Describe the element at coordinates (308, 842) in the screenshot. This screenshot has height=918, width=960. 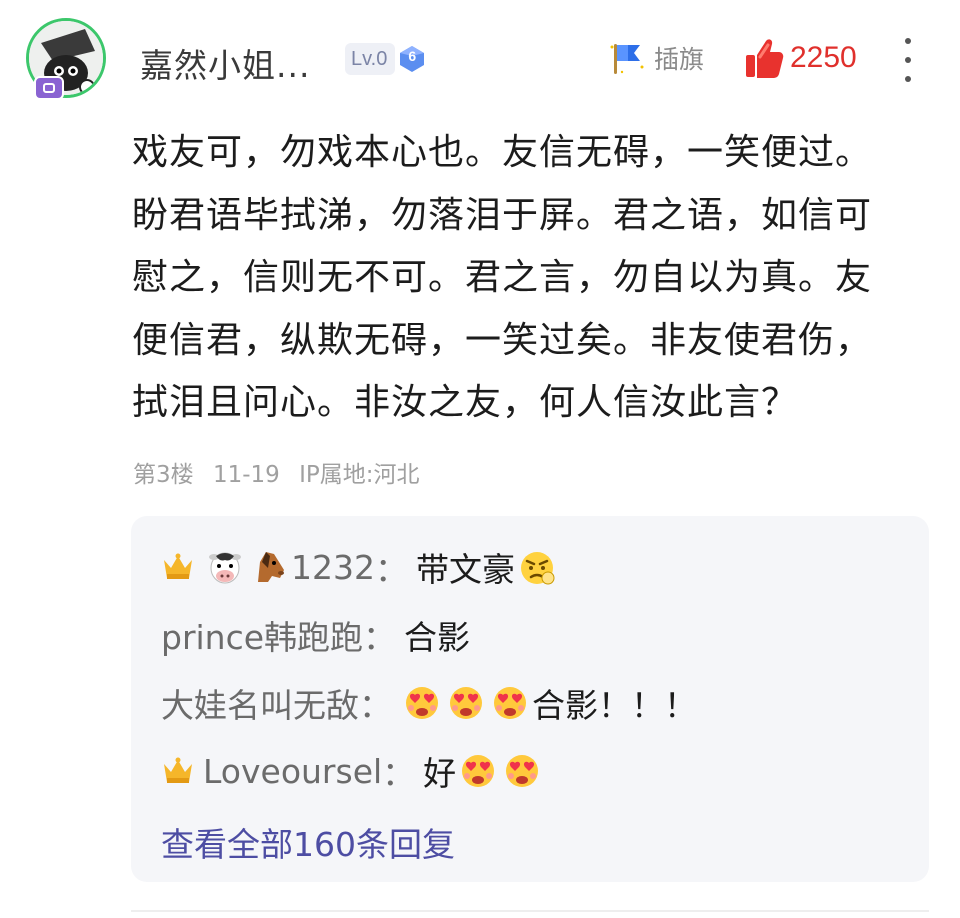
I see `view-all-replies-link: 查看全部160条回复` at that location.